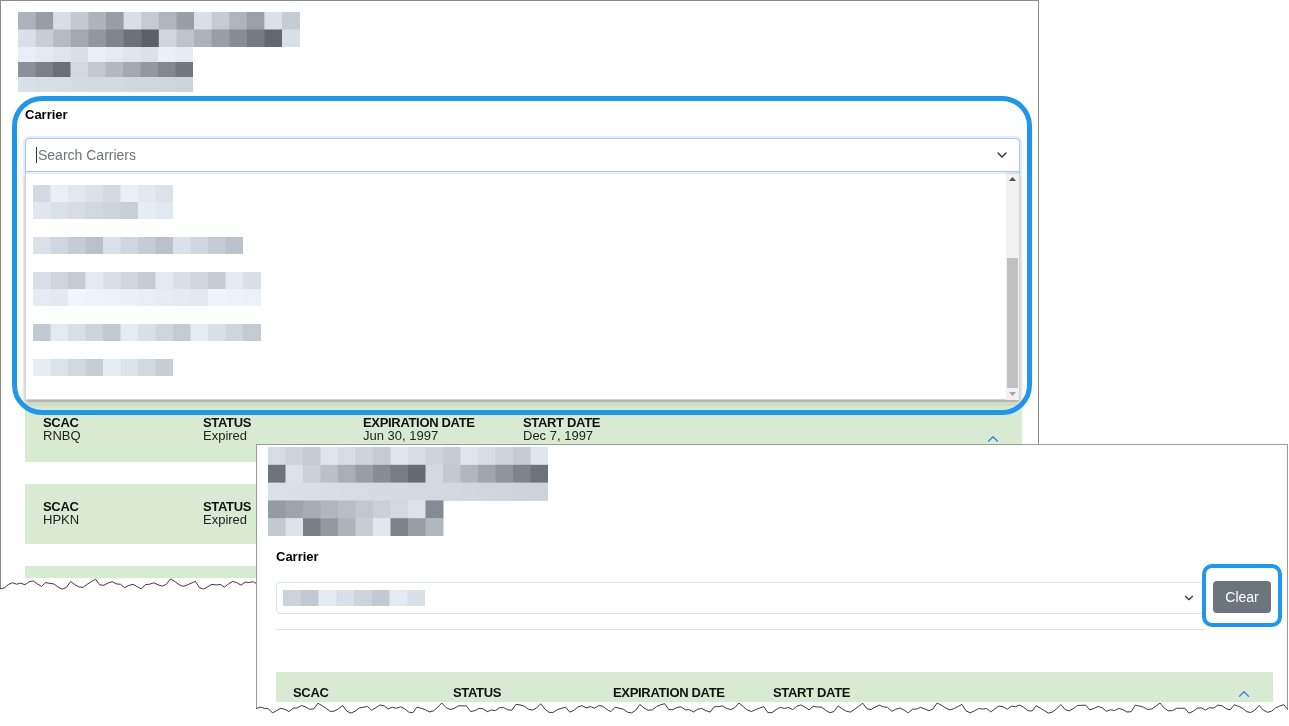 The image size is (1289, 726). Describe the element at coordinates (140, 514) in the screenshot. I see `result-row: SCAC HPKN STATUS Expired` at that location.